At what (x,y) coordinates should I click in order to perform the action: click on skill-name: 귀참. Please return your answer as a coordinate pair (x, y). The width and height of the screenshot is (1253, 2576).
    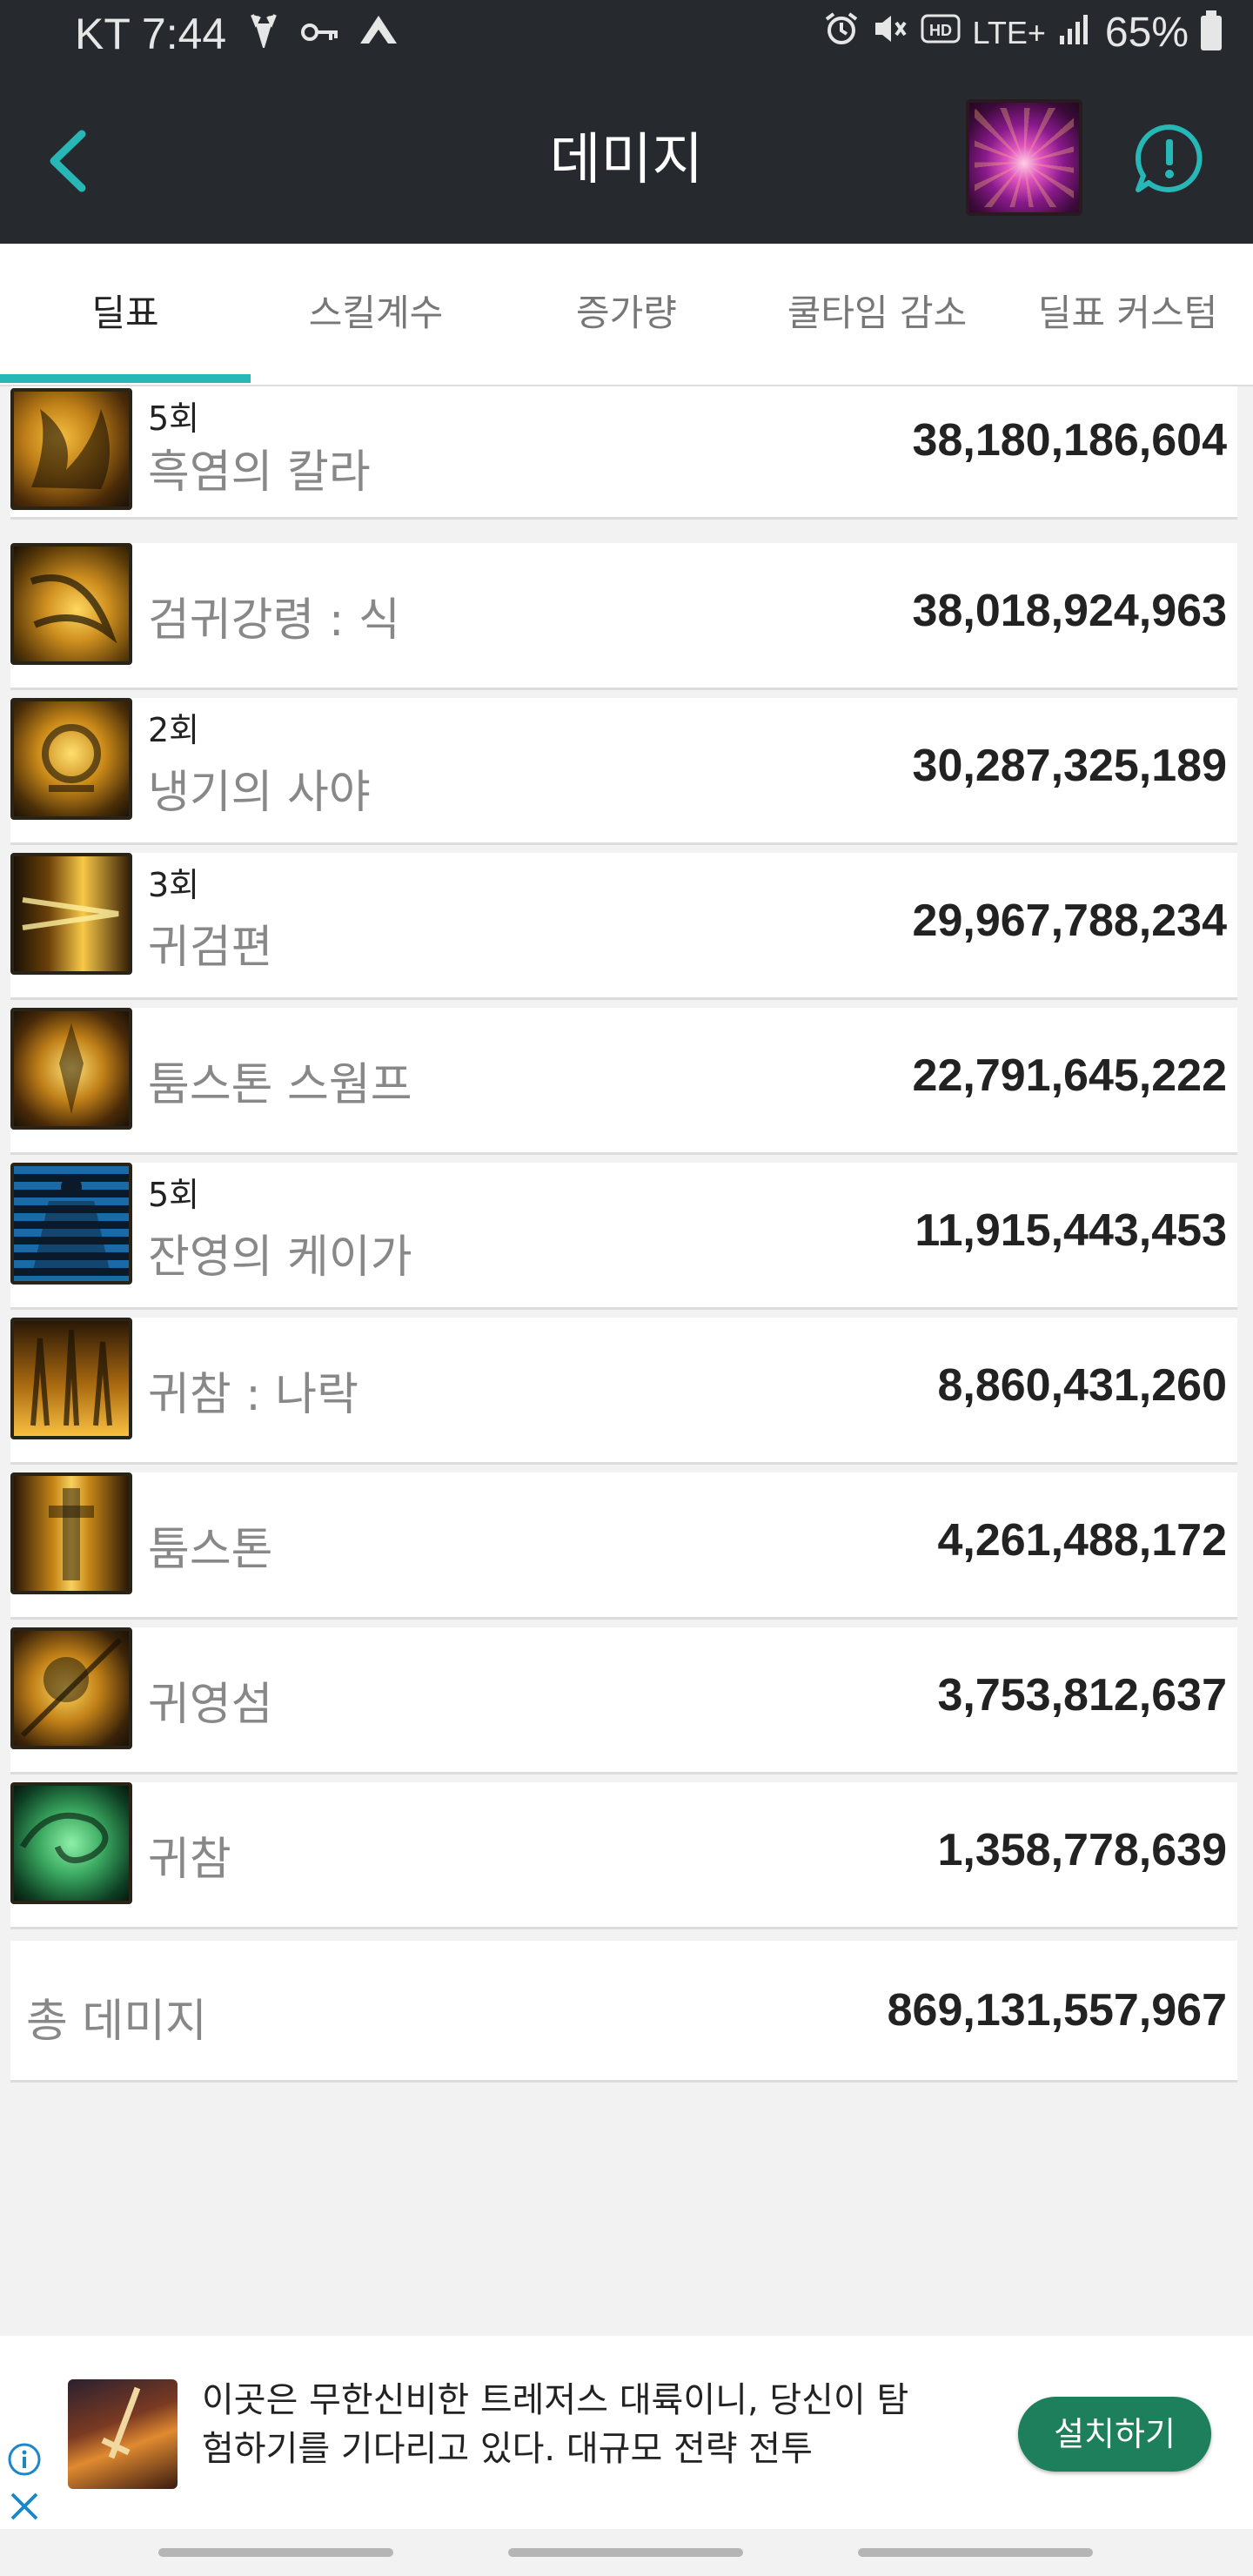
    Looking at the image, I should click on (189, 1860).